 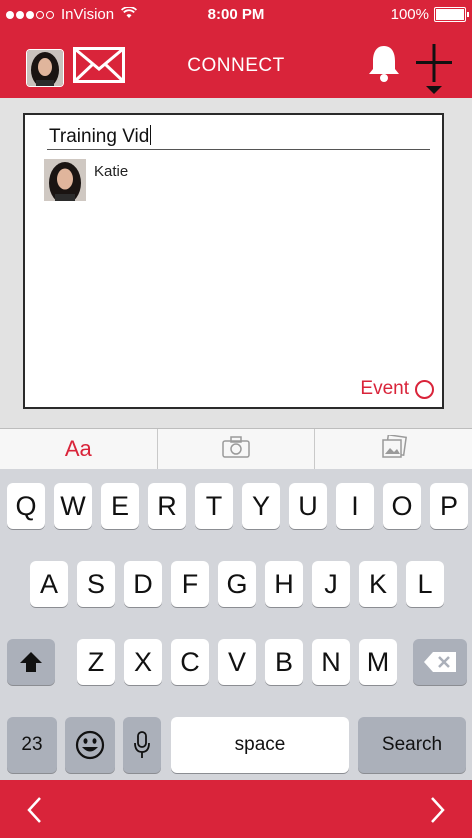 I want to click on key-v: V, so click(x=237, y=662).